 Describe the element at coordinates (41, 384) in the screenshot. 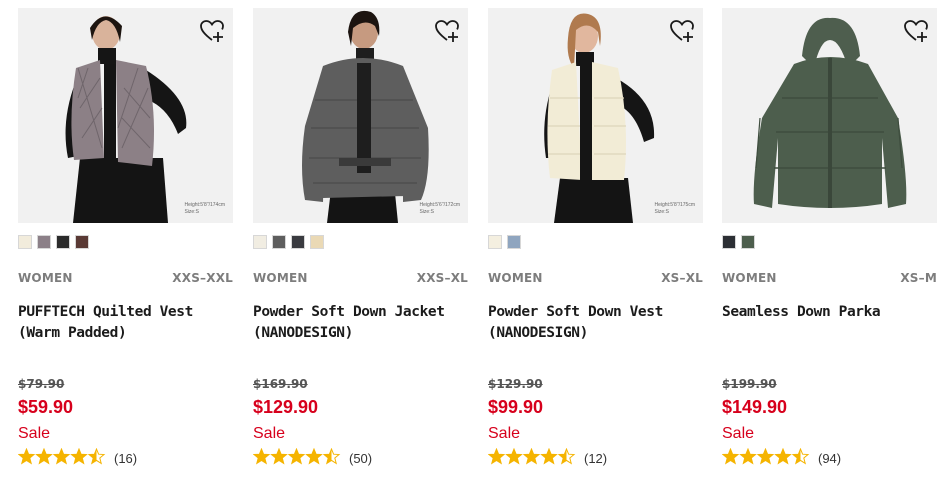

I see `original-price: $79.90` at that location.